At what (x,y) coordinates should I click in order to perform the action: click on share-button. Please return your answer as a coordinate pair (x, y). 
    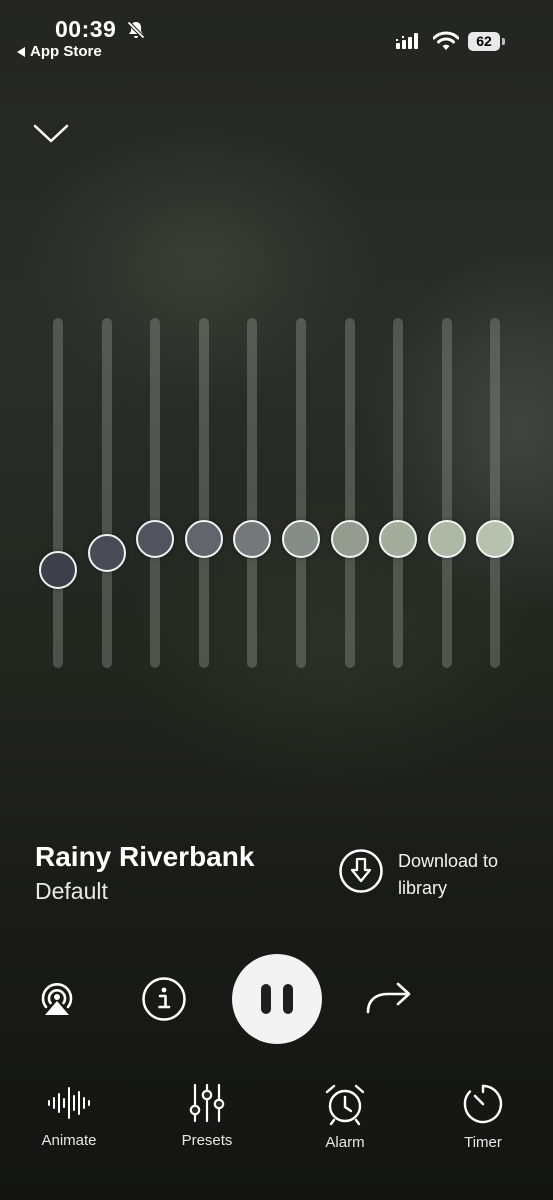
    Looking at the image, I should click on (389, 1000).